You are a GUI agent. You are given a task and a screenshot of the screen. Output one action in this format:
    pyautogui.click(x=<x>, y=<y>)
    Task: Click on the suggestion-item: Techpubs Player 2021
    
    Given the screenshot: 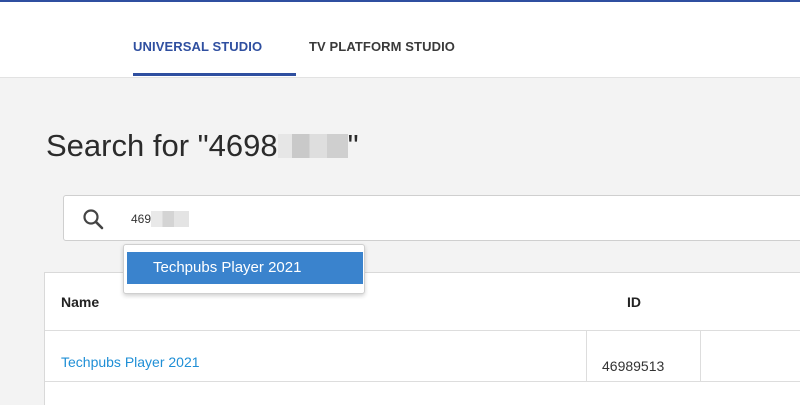 What is the action you would take?
    pyautogui.click(x=245, y=268)
    